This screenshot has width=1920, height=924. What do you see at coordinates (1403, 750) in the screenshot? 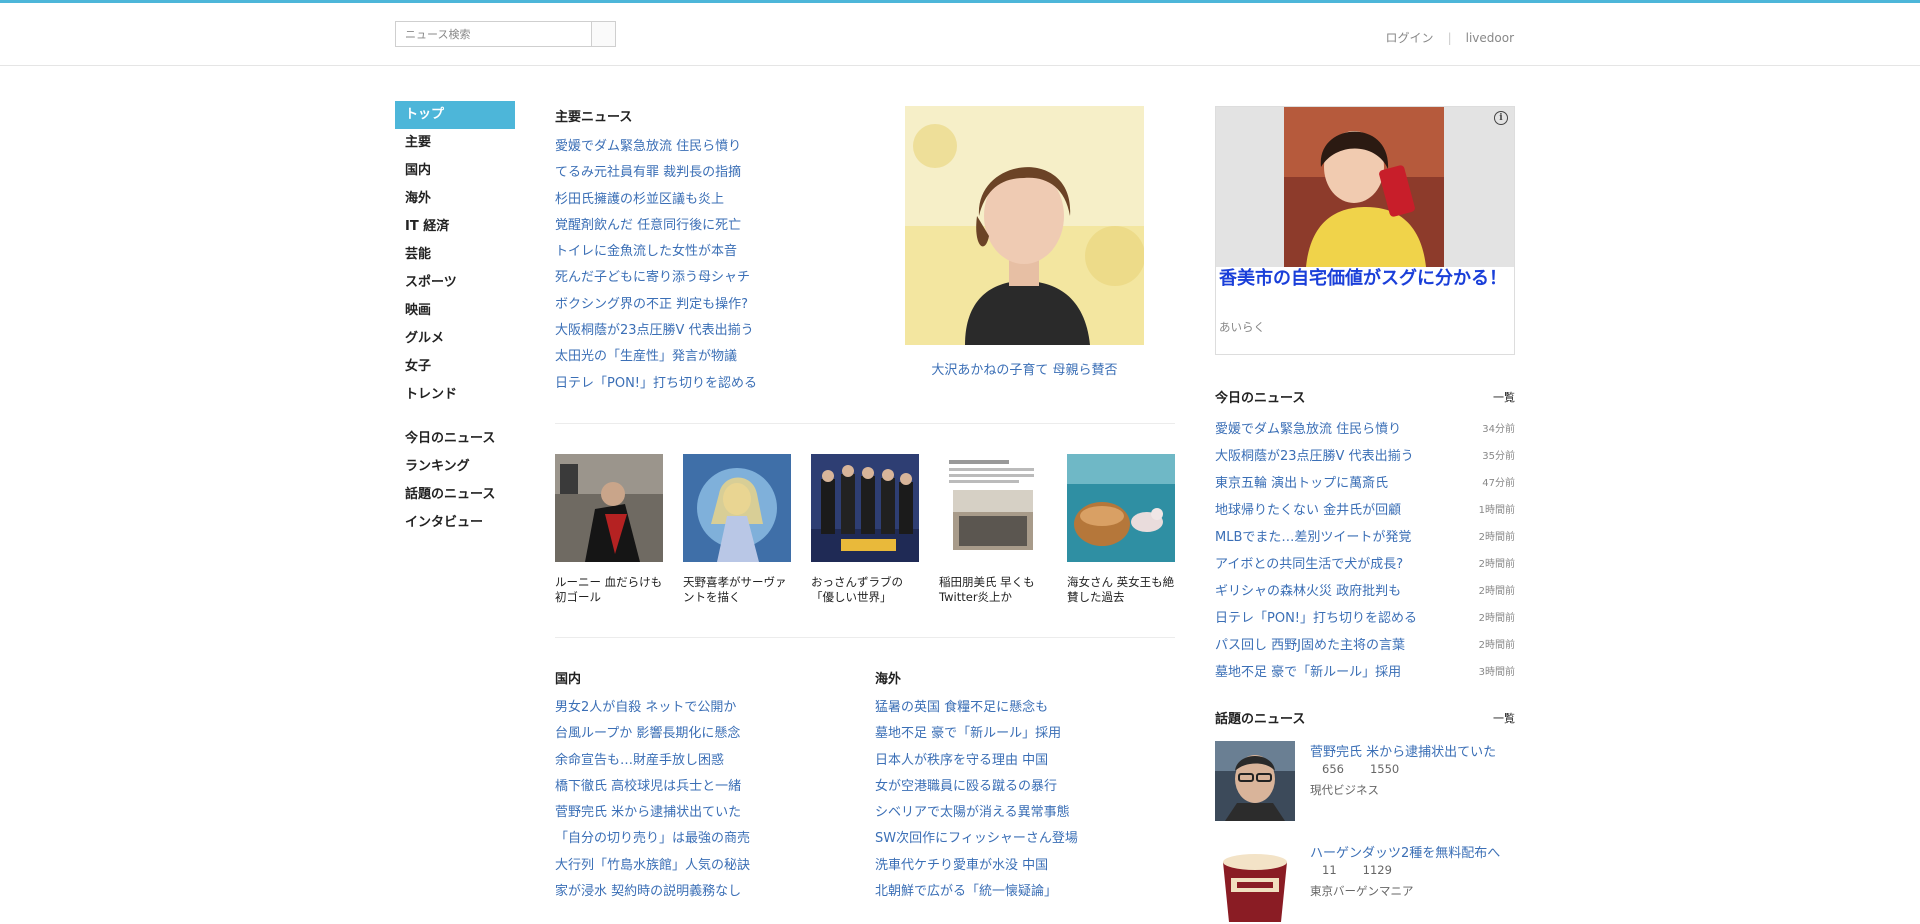
I see `topic-news-link: 菅野完氏 米から逮捕状出ていた` at bounding box center [1403, 750].